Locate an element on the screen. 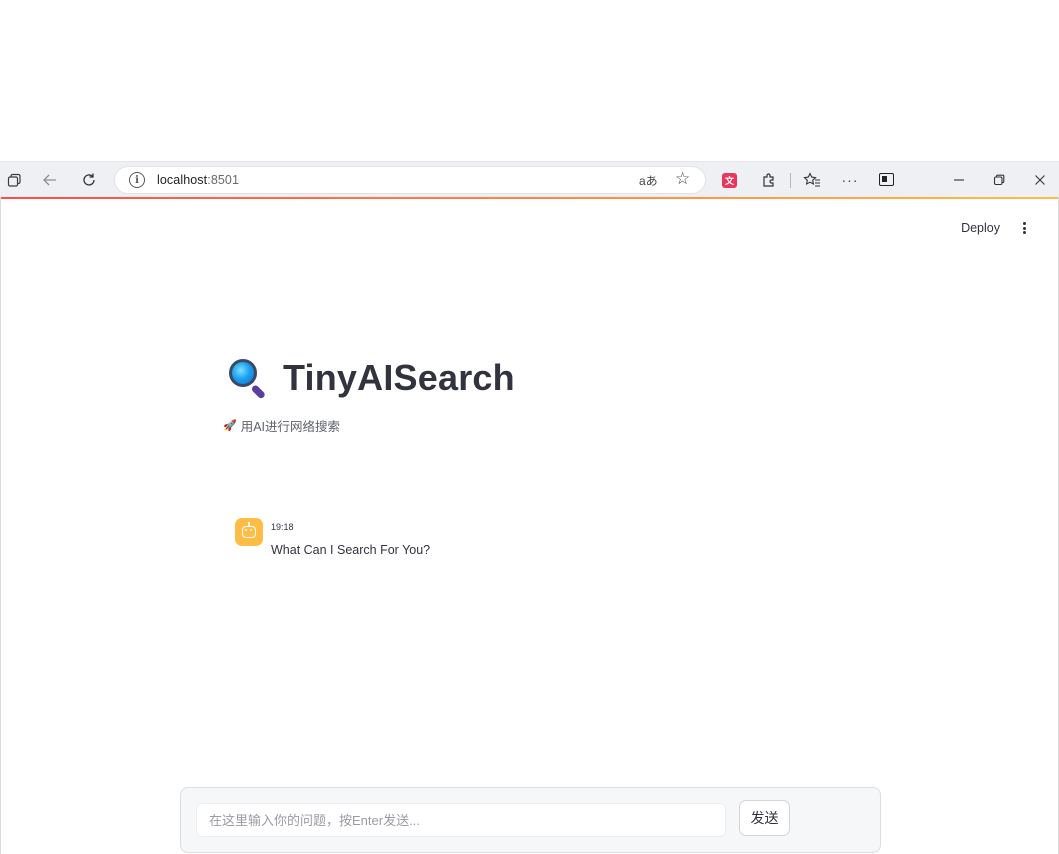 The width and height of the screenshot is (1059, 854). chat-input is located at coordinates (461, 820).